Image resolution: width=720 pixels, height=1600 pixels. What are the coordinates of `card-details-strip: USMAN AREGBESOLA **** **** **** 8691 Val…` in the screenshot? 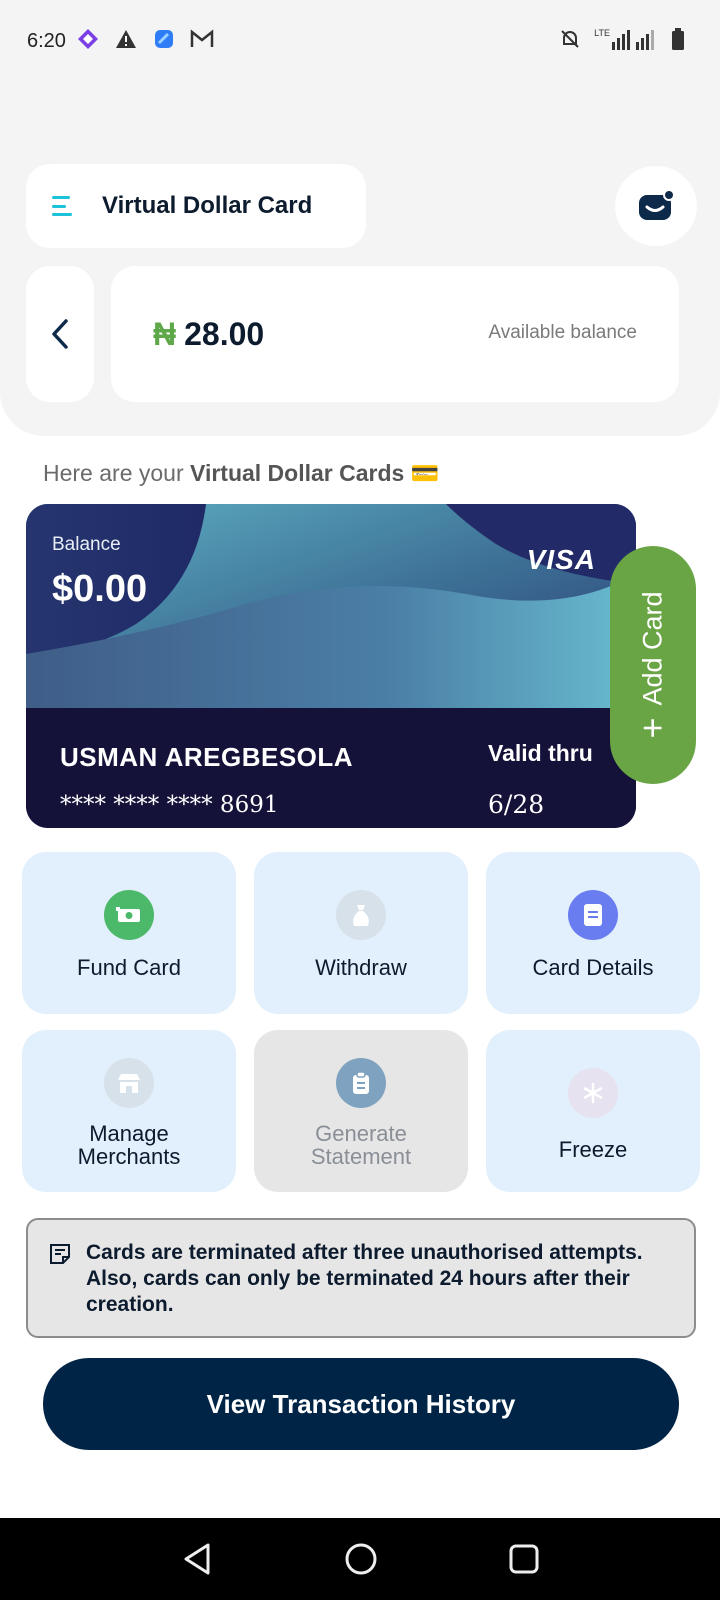 It's located at (331, 768).